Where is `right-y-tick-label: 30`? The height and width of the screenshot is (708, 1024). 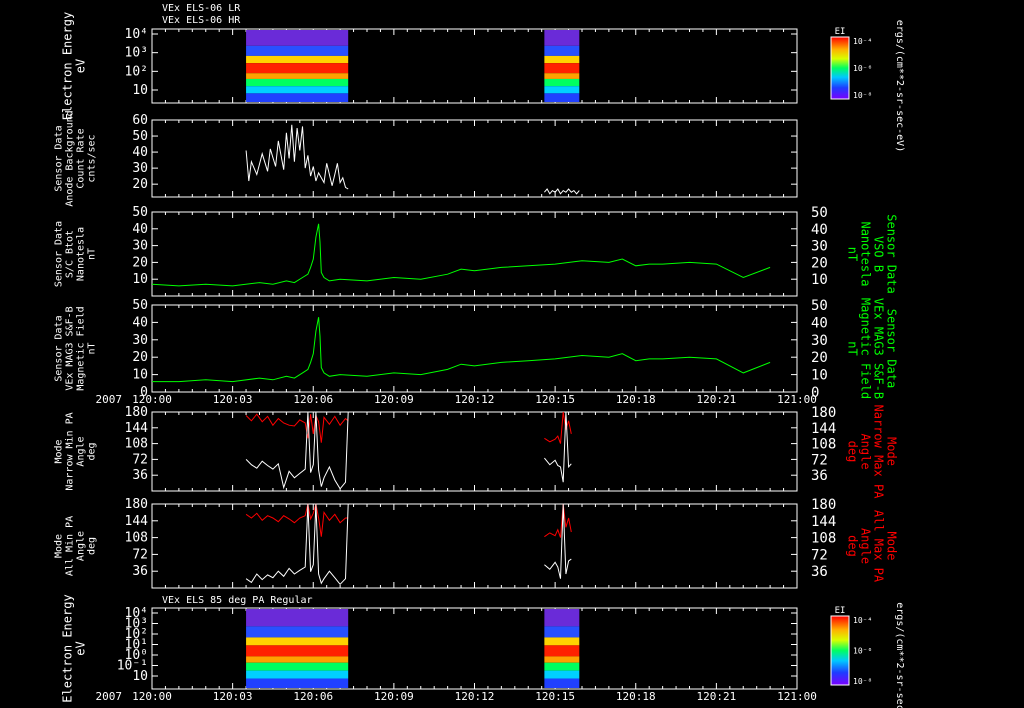 right-y-tick-label: 30 is located at coordinates (819, 341).